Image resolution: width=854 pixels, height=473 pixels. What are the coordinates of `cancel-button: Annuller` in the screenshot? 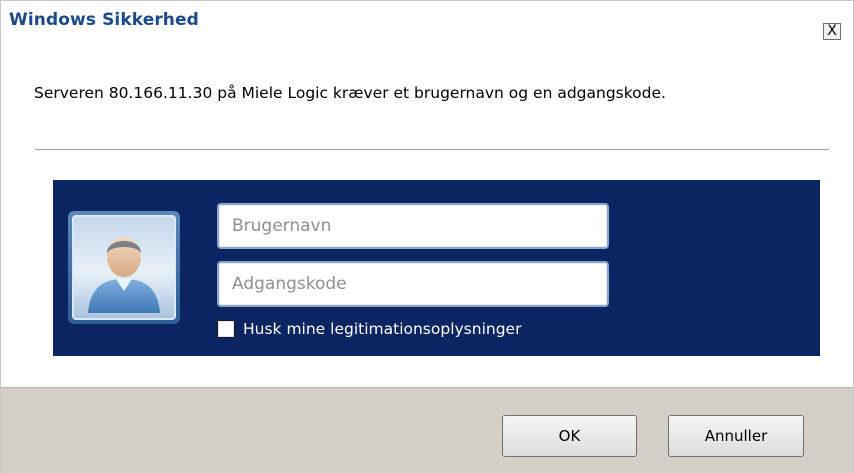 It's located at (736, 436).